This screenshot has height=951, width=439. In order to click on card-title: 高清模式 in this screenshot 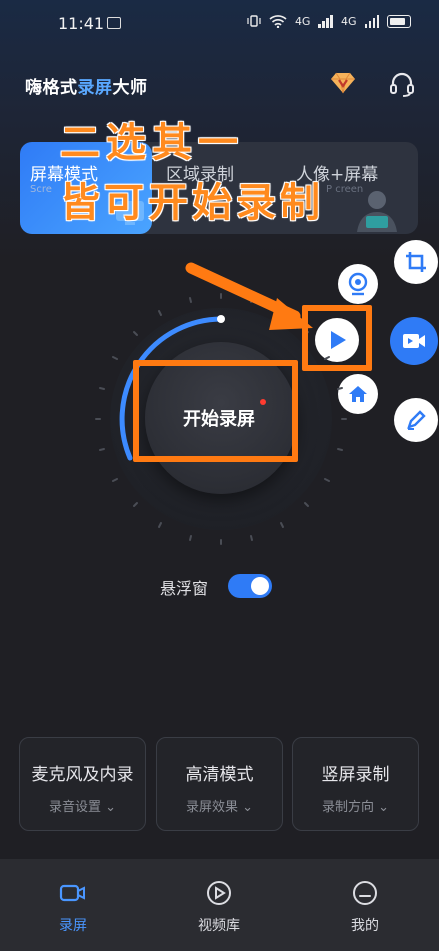, I will do `click(219, 775)`.